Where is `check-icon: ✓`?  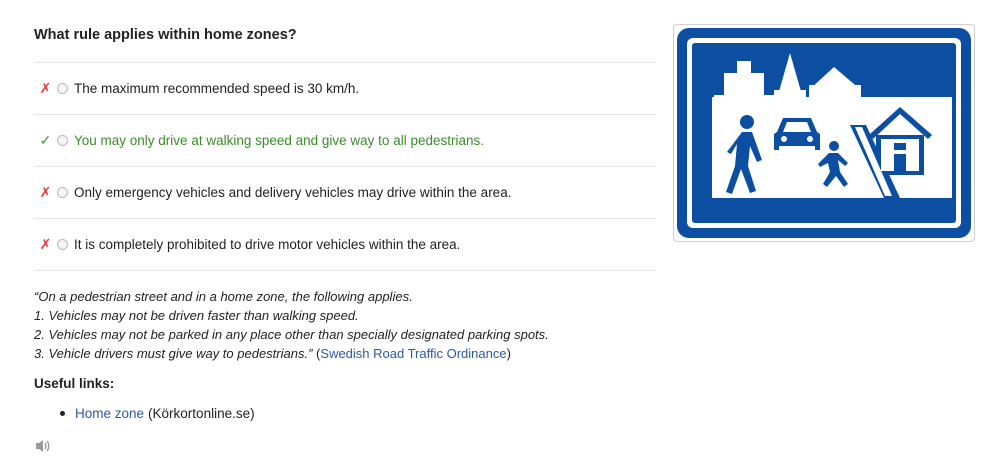 check-icon: ✓ is located at coordinates (45, 140).